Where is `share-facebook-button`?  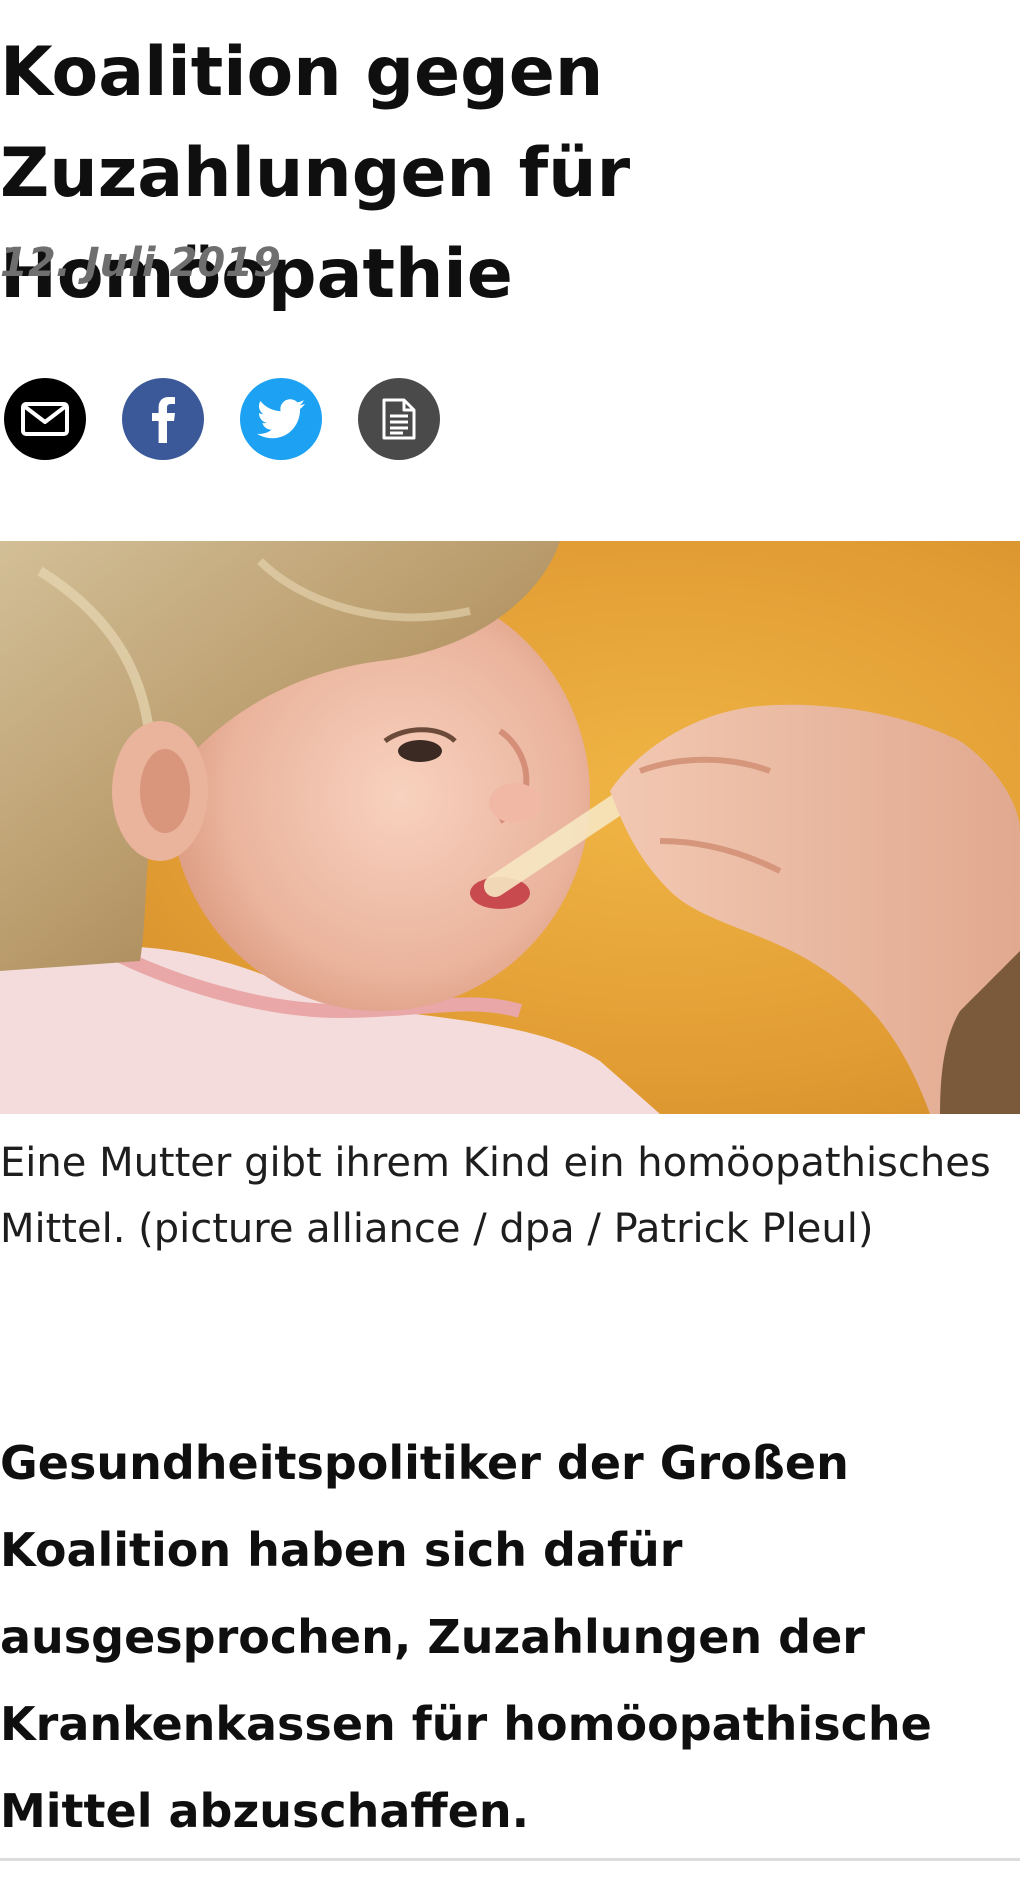 share-facebook-button is located at coordinates (163, 419).